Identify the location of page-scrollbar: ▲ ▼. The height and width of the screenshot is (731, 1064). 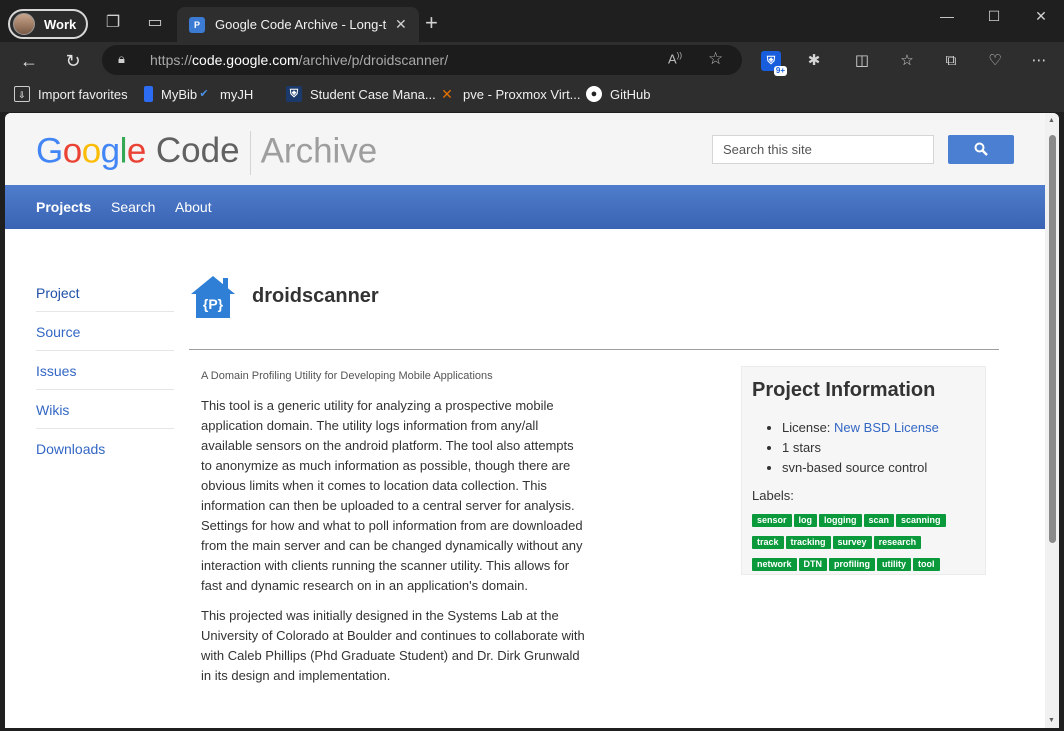
(1052, 420).